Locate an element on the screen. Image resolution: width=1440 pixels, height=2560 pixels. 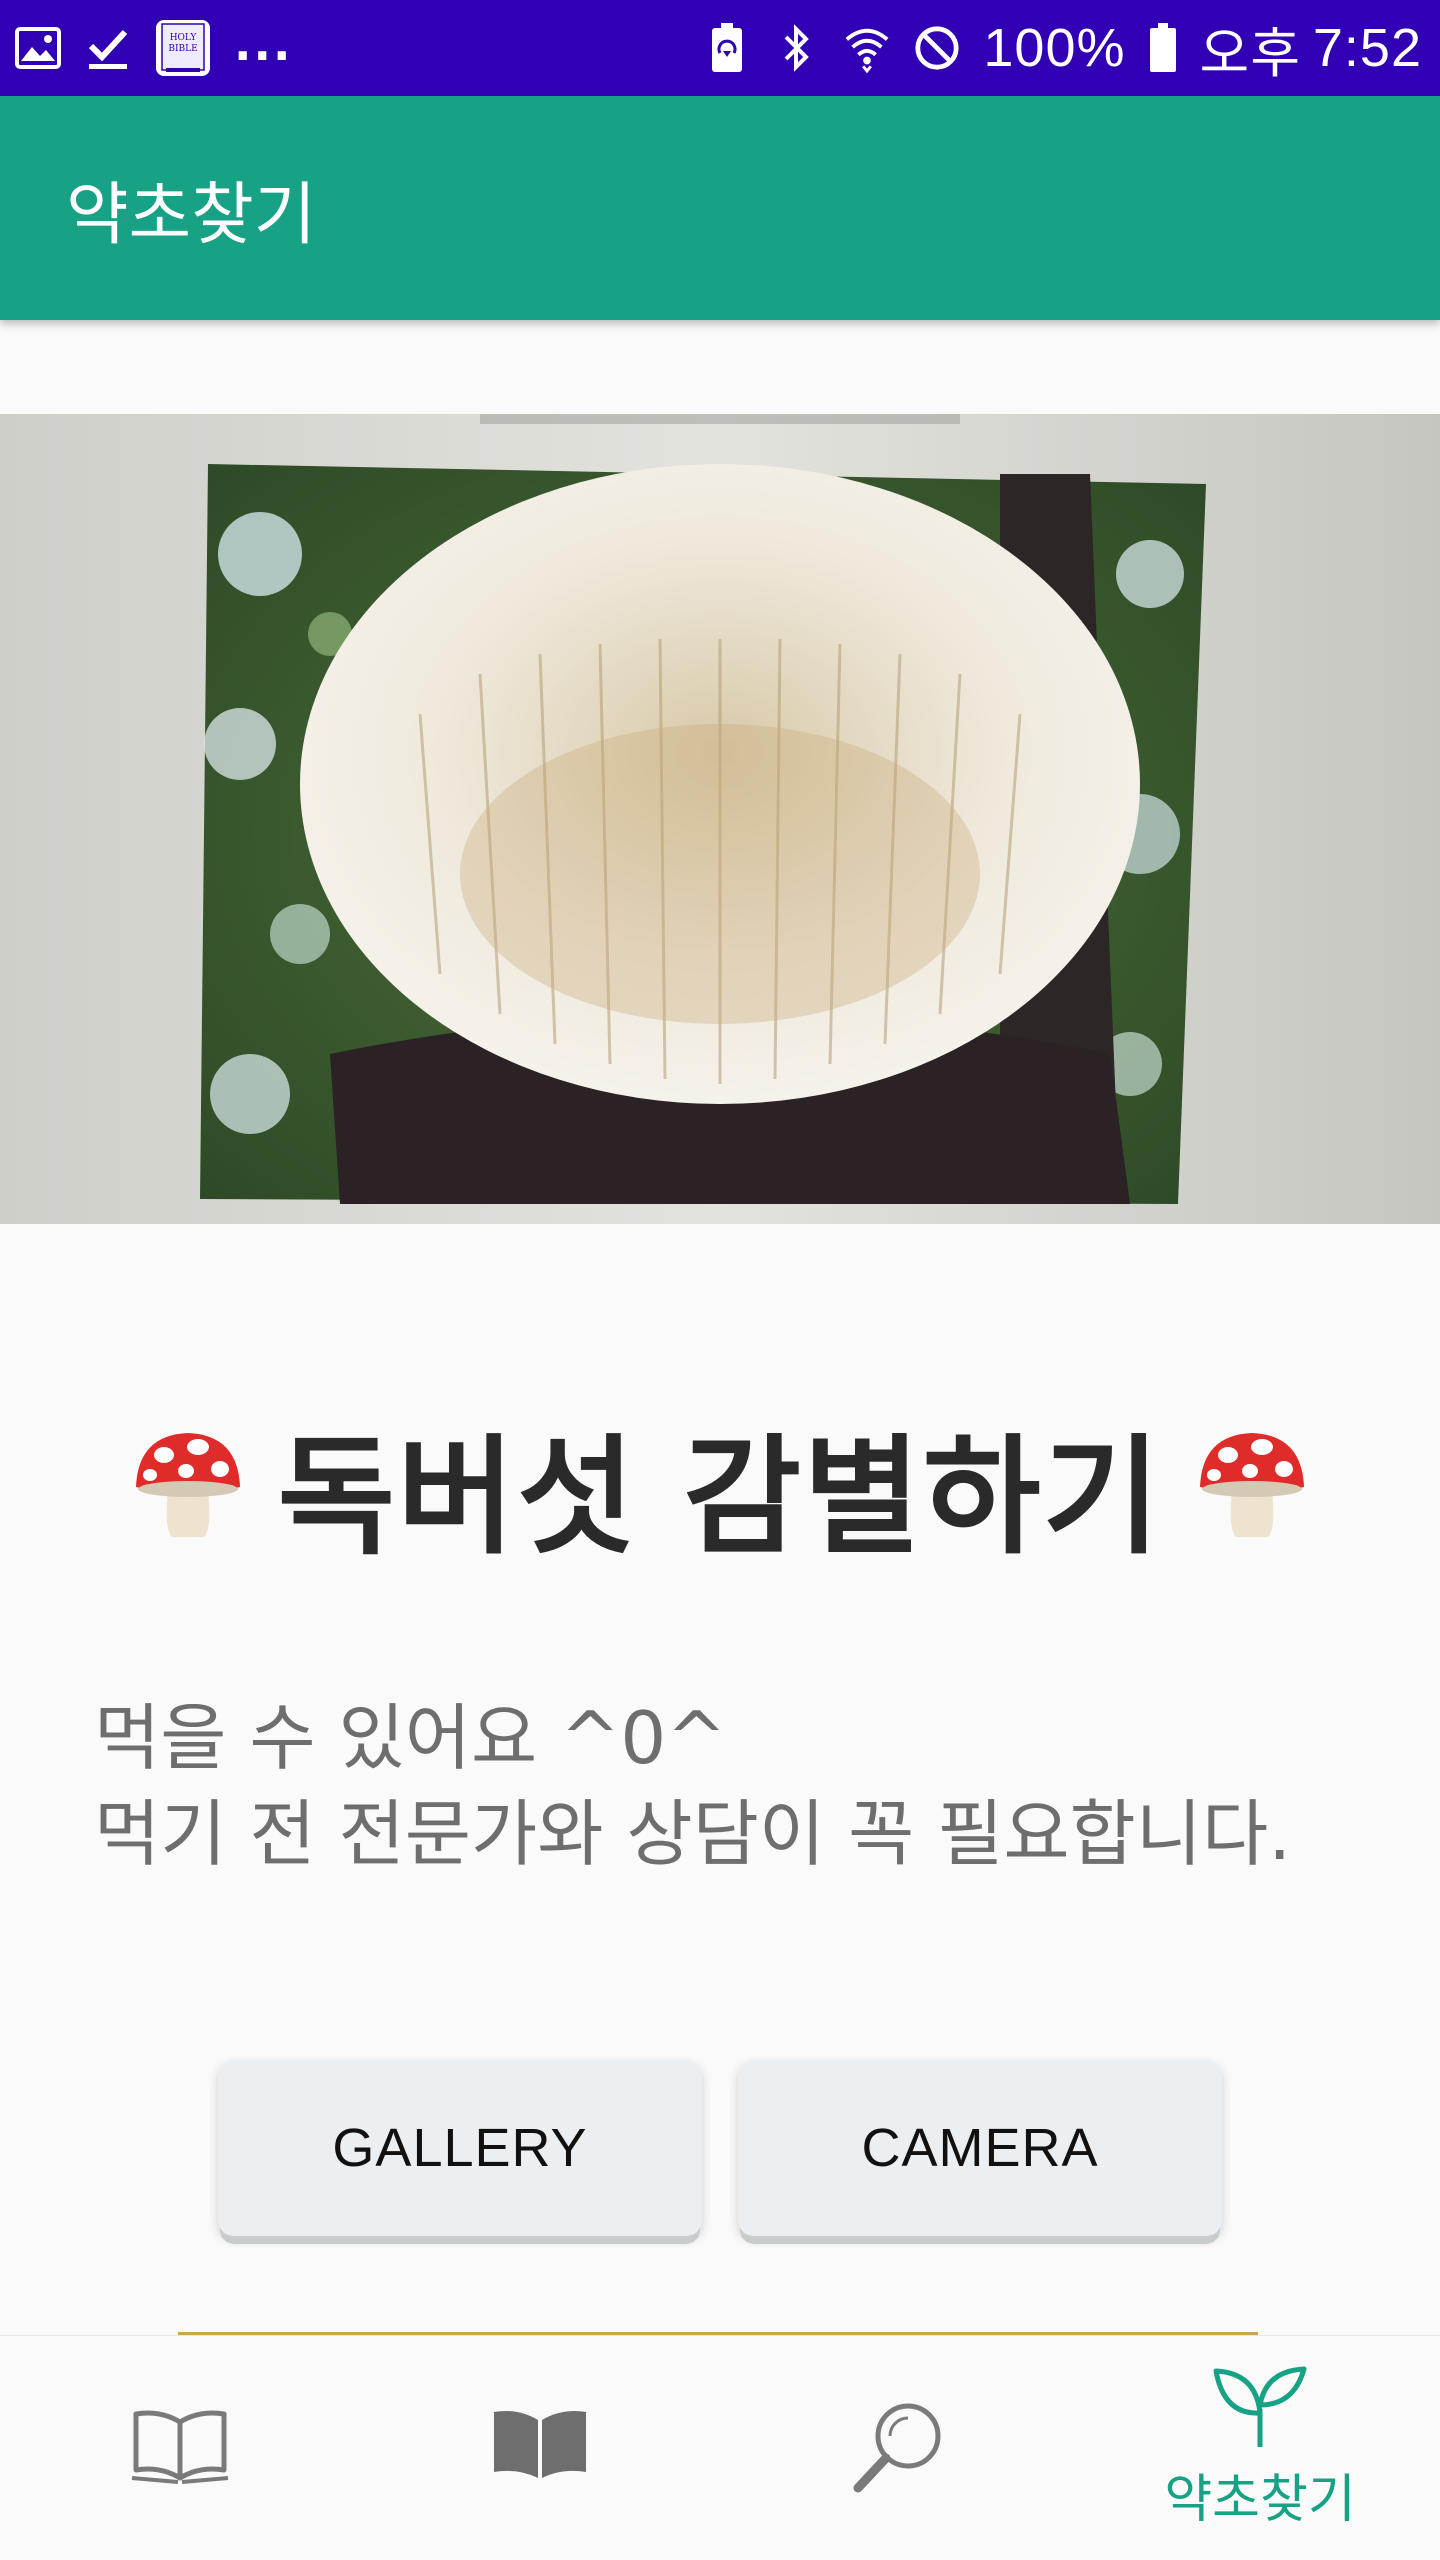
status-right: 100% 오후 7:52 is located at coordinates (1062, 48).